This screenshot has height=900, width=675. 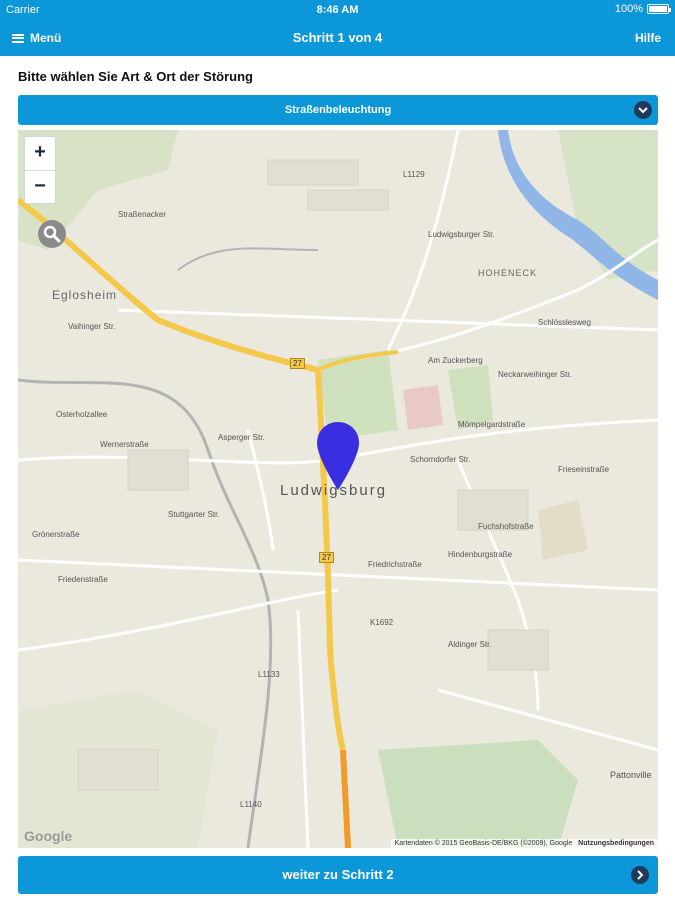 I want to click on instruction-heading: Bitte wählen Sie Art & Ort der Störung, so click(x=135, y=76).